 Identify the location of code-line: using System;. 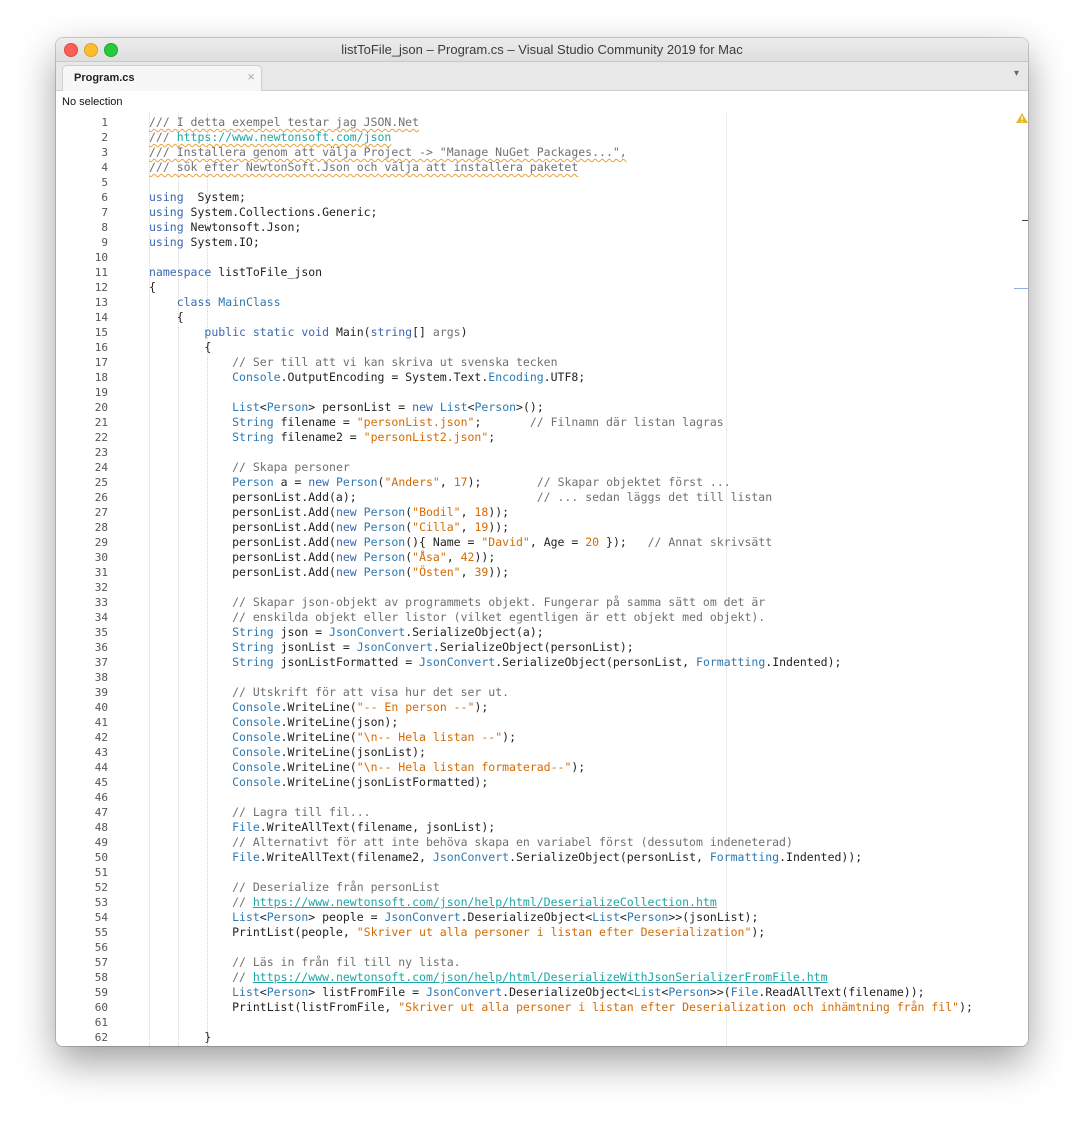
(197, 197).